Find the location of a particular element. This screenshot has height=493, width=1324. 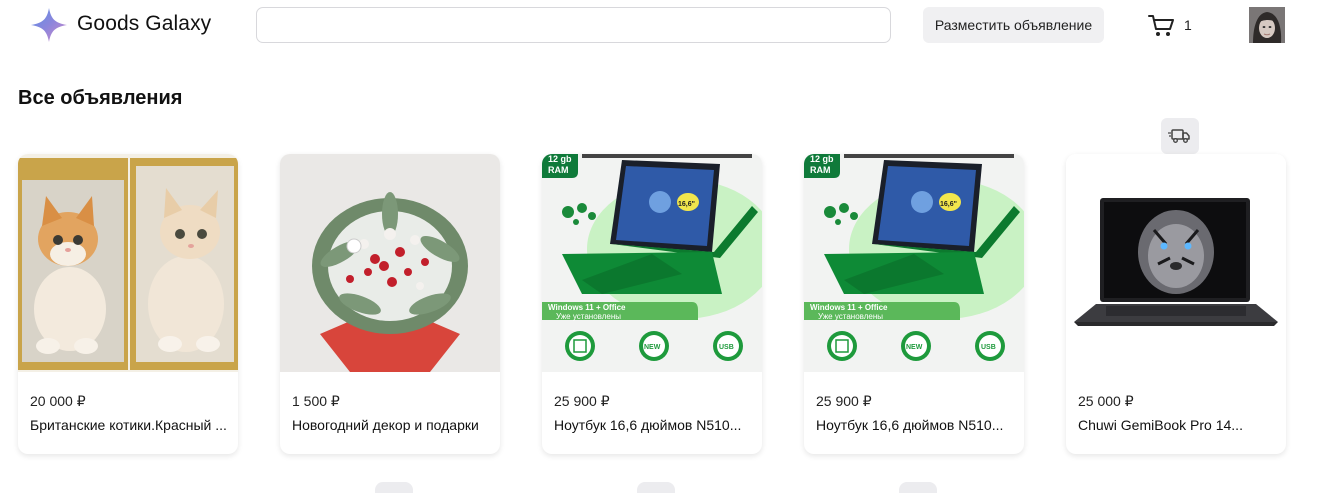

listing-image-decor is located at coordinates (390, 263).